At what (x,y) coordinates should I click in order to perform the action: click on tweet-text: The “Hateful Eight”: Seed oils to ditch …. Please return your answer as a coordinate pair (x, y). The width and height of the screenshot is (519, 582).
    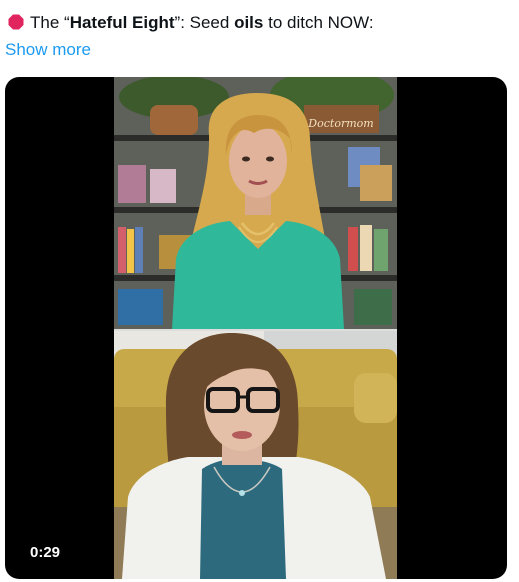
    Looking at the image, I should click on (258, 23).